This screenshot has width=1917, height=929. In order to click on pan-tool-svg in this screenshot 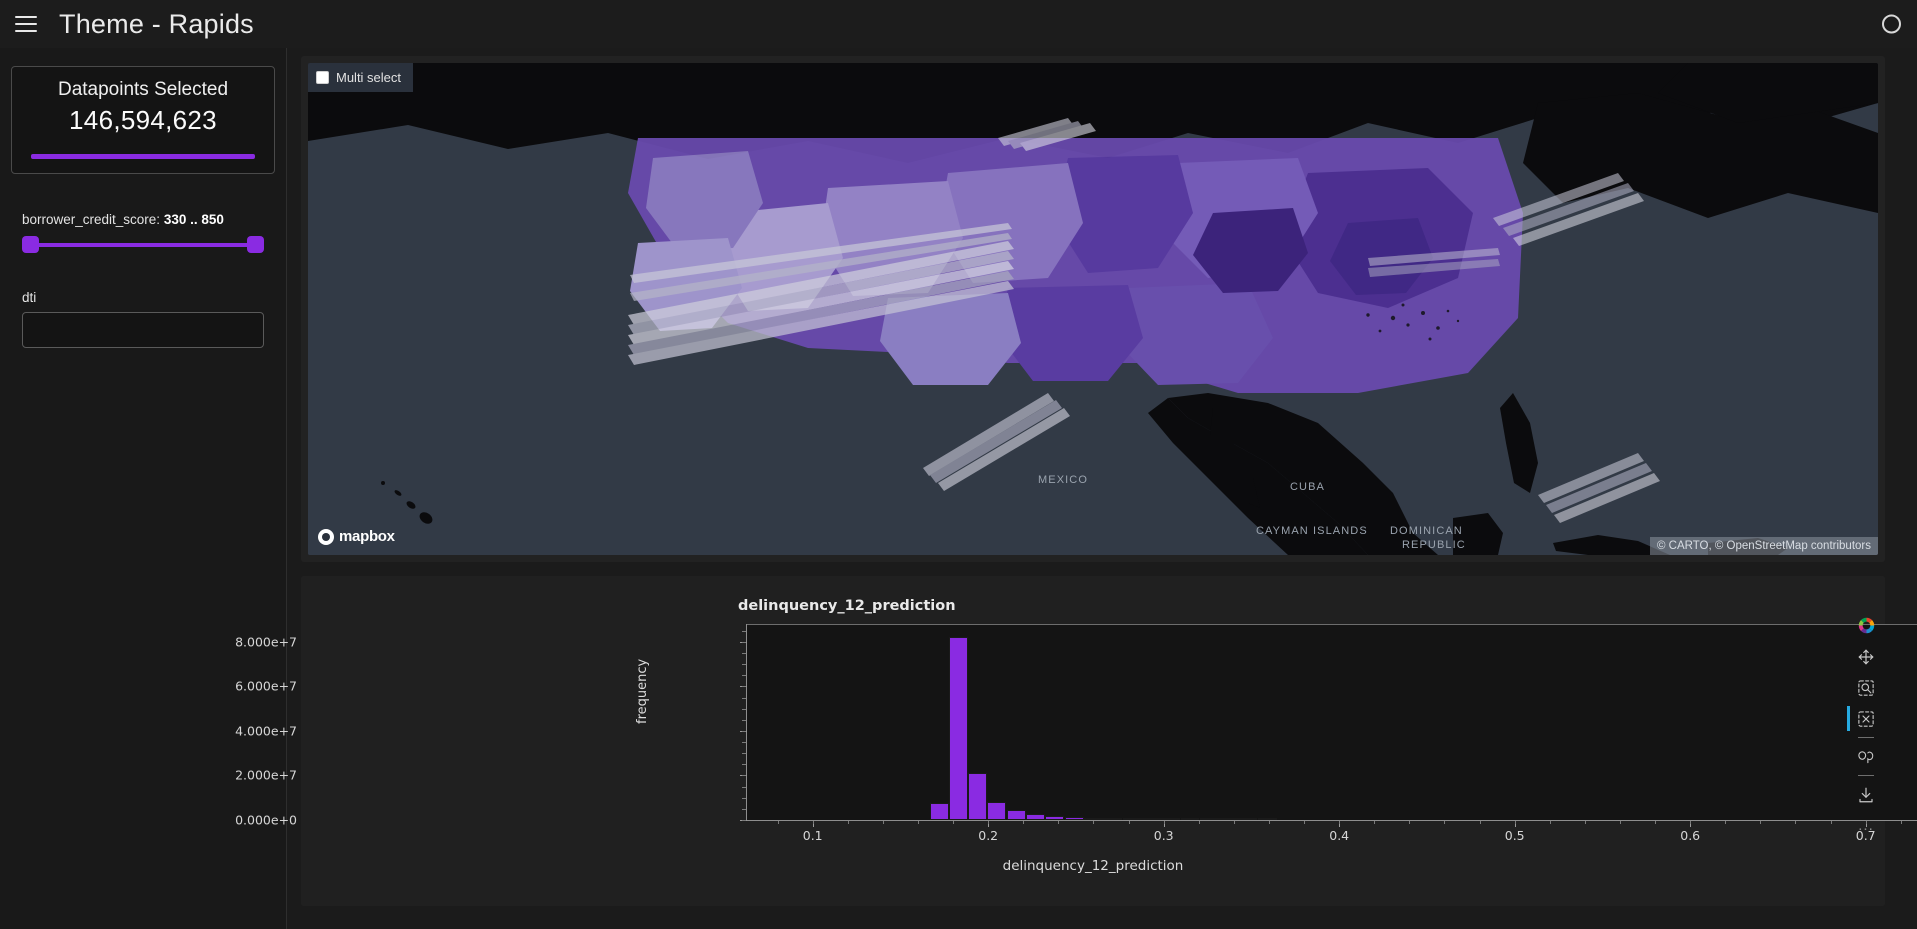, I will do `click(1866, 656)`.